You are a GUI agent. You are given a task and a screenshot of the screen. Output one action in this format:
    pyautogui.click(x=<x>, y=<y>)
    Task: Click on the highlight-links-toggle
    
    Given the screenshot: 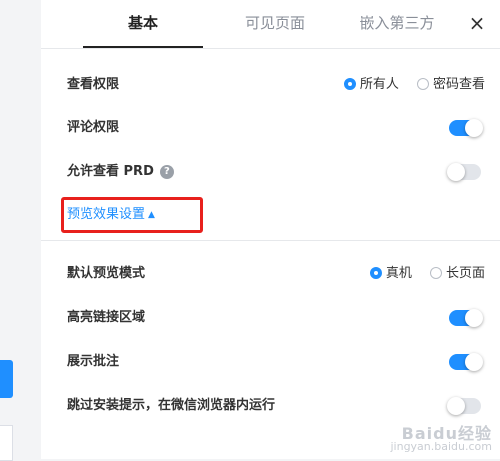 What is the action you would take?
    pyautogui.click(x=466, y=318)
    